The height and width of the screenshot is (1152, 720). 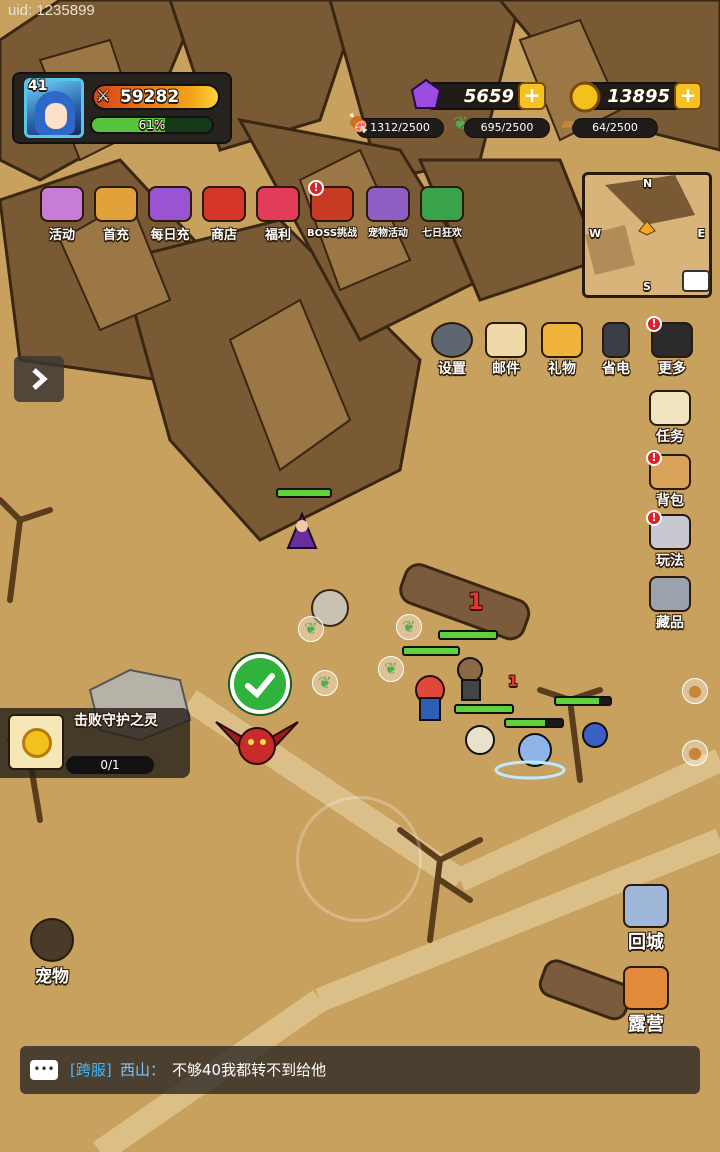 What do you see at coordinates (672, 347) in the screenshot?
I see `more-button: 更多 !` at bounding box center [672, 347].